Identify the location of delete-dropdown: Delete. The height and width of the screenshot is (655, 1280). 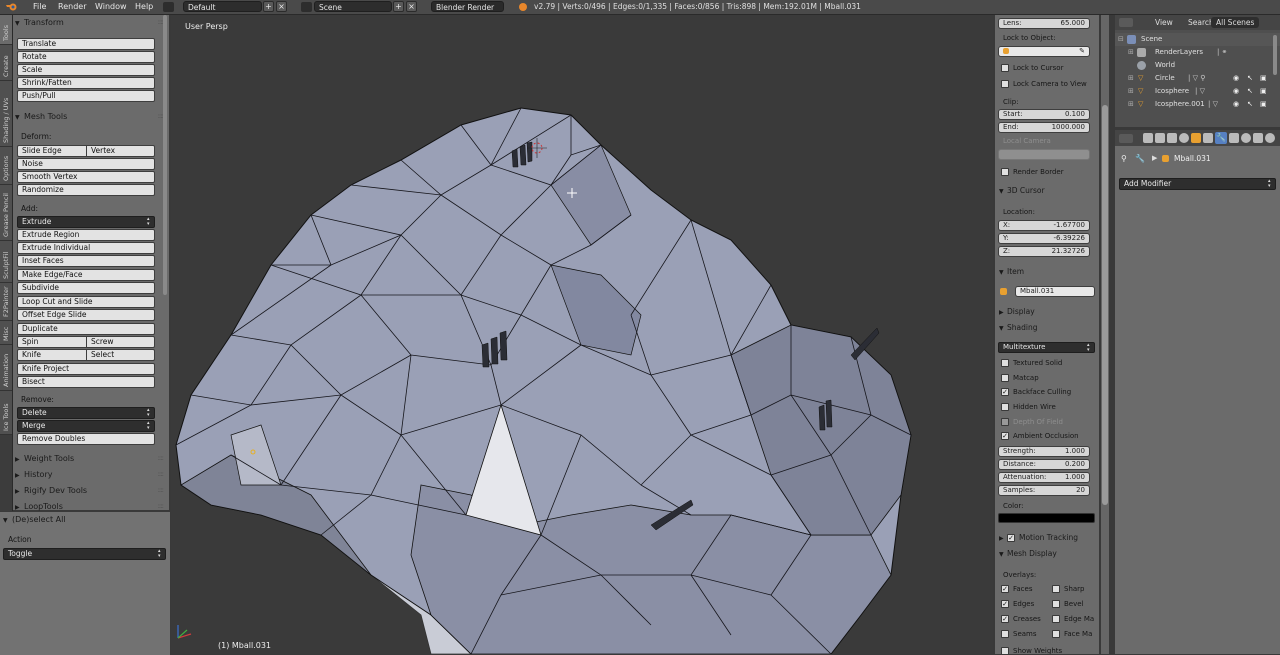
(86, 413).